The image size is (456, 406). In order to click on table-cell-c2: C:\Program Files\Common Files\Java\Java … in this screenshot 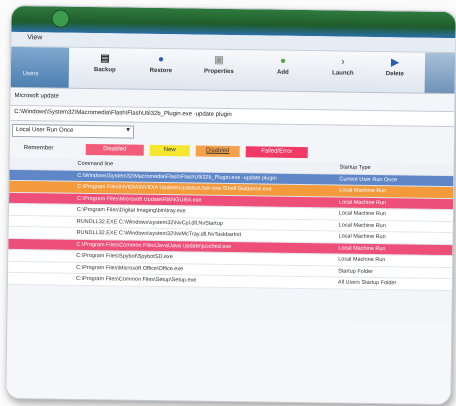, I will do `click(154, 245)`.